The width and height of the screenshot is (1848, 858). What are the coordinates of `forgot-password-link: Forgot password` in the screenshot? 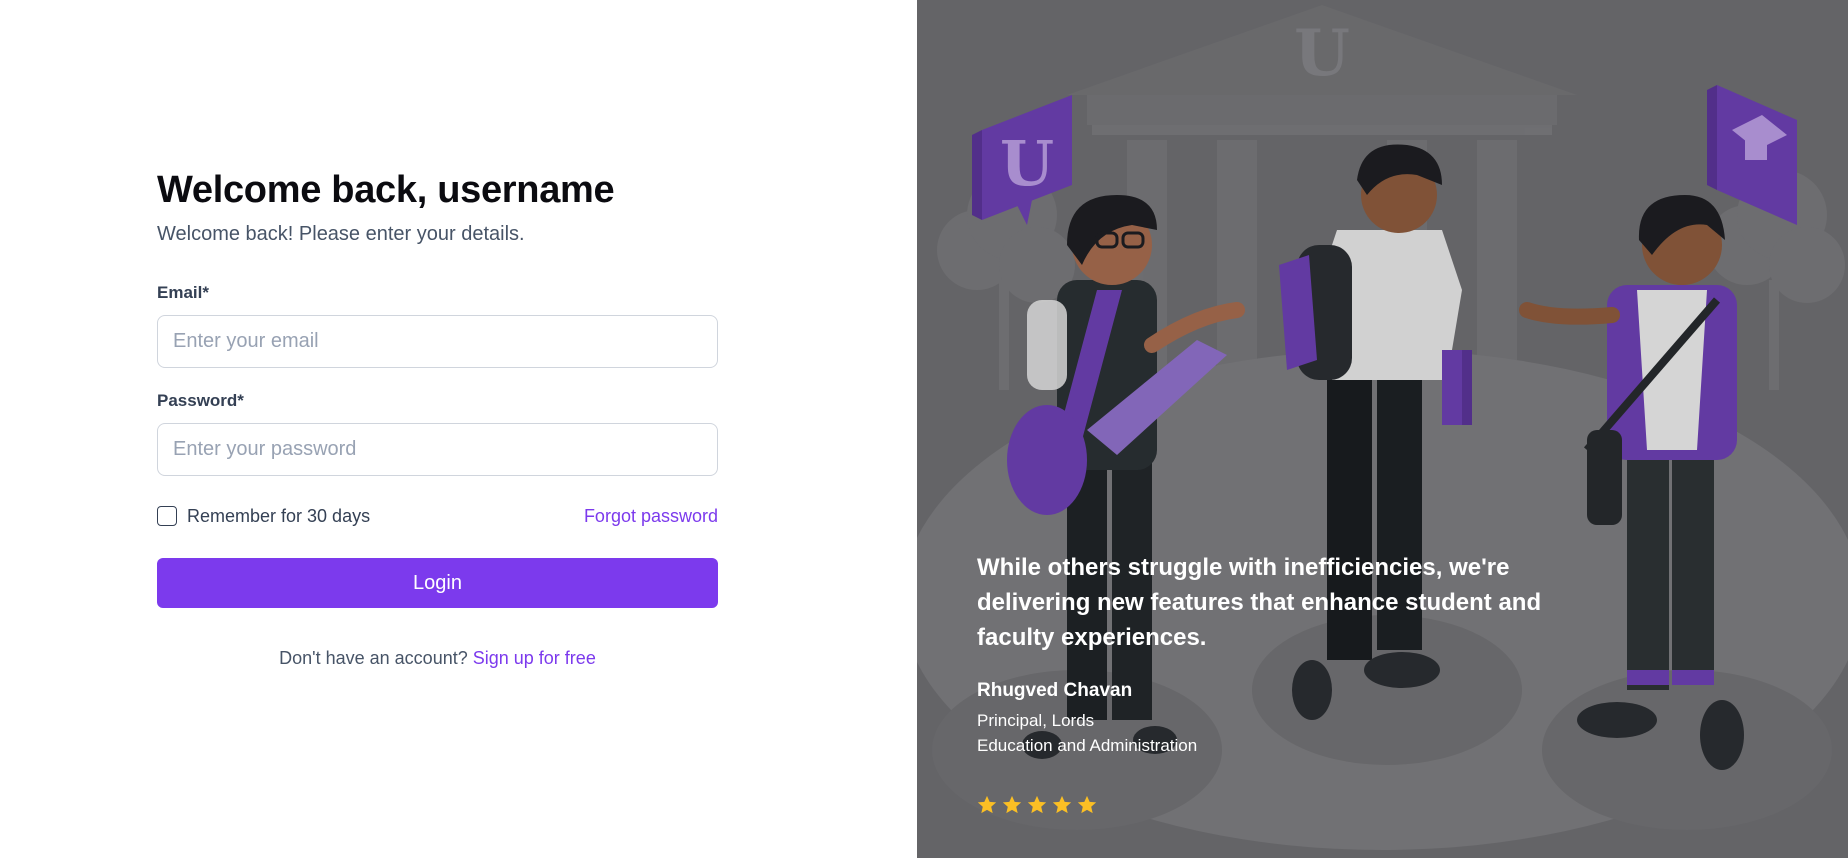 It's located at (651, 516).